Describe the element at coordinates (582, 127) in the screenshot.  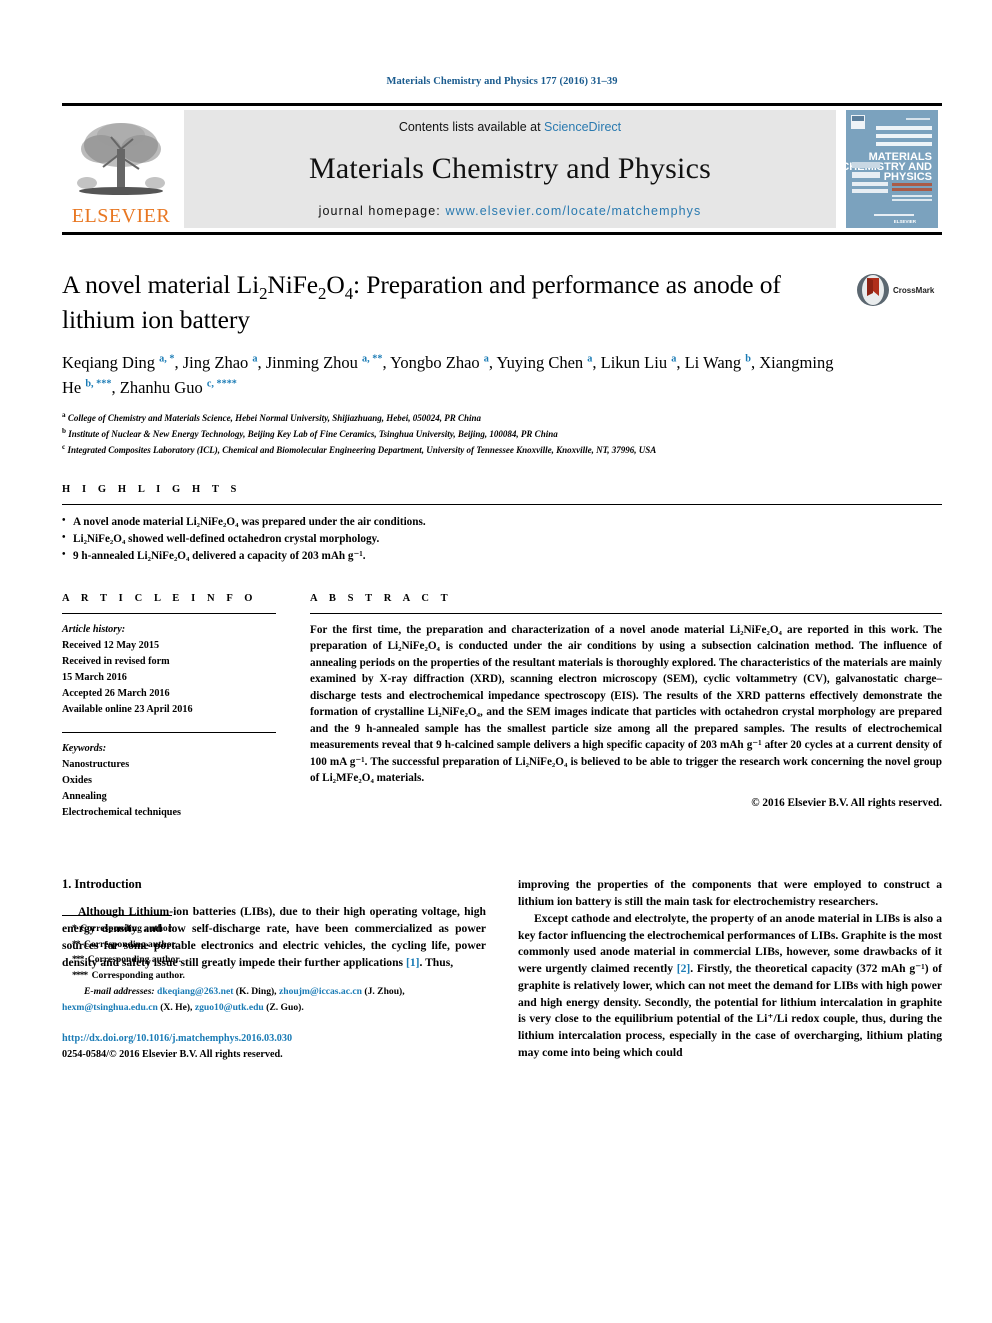
I see `sciencedirect-link: ScienceDirect` at that location.